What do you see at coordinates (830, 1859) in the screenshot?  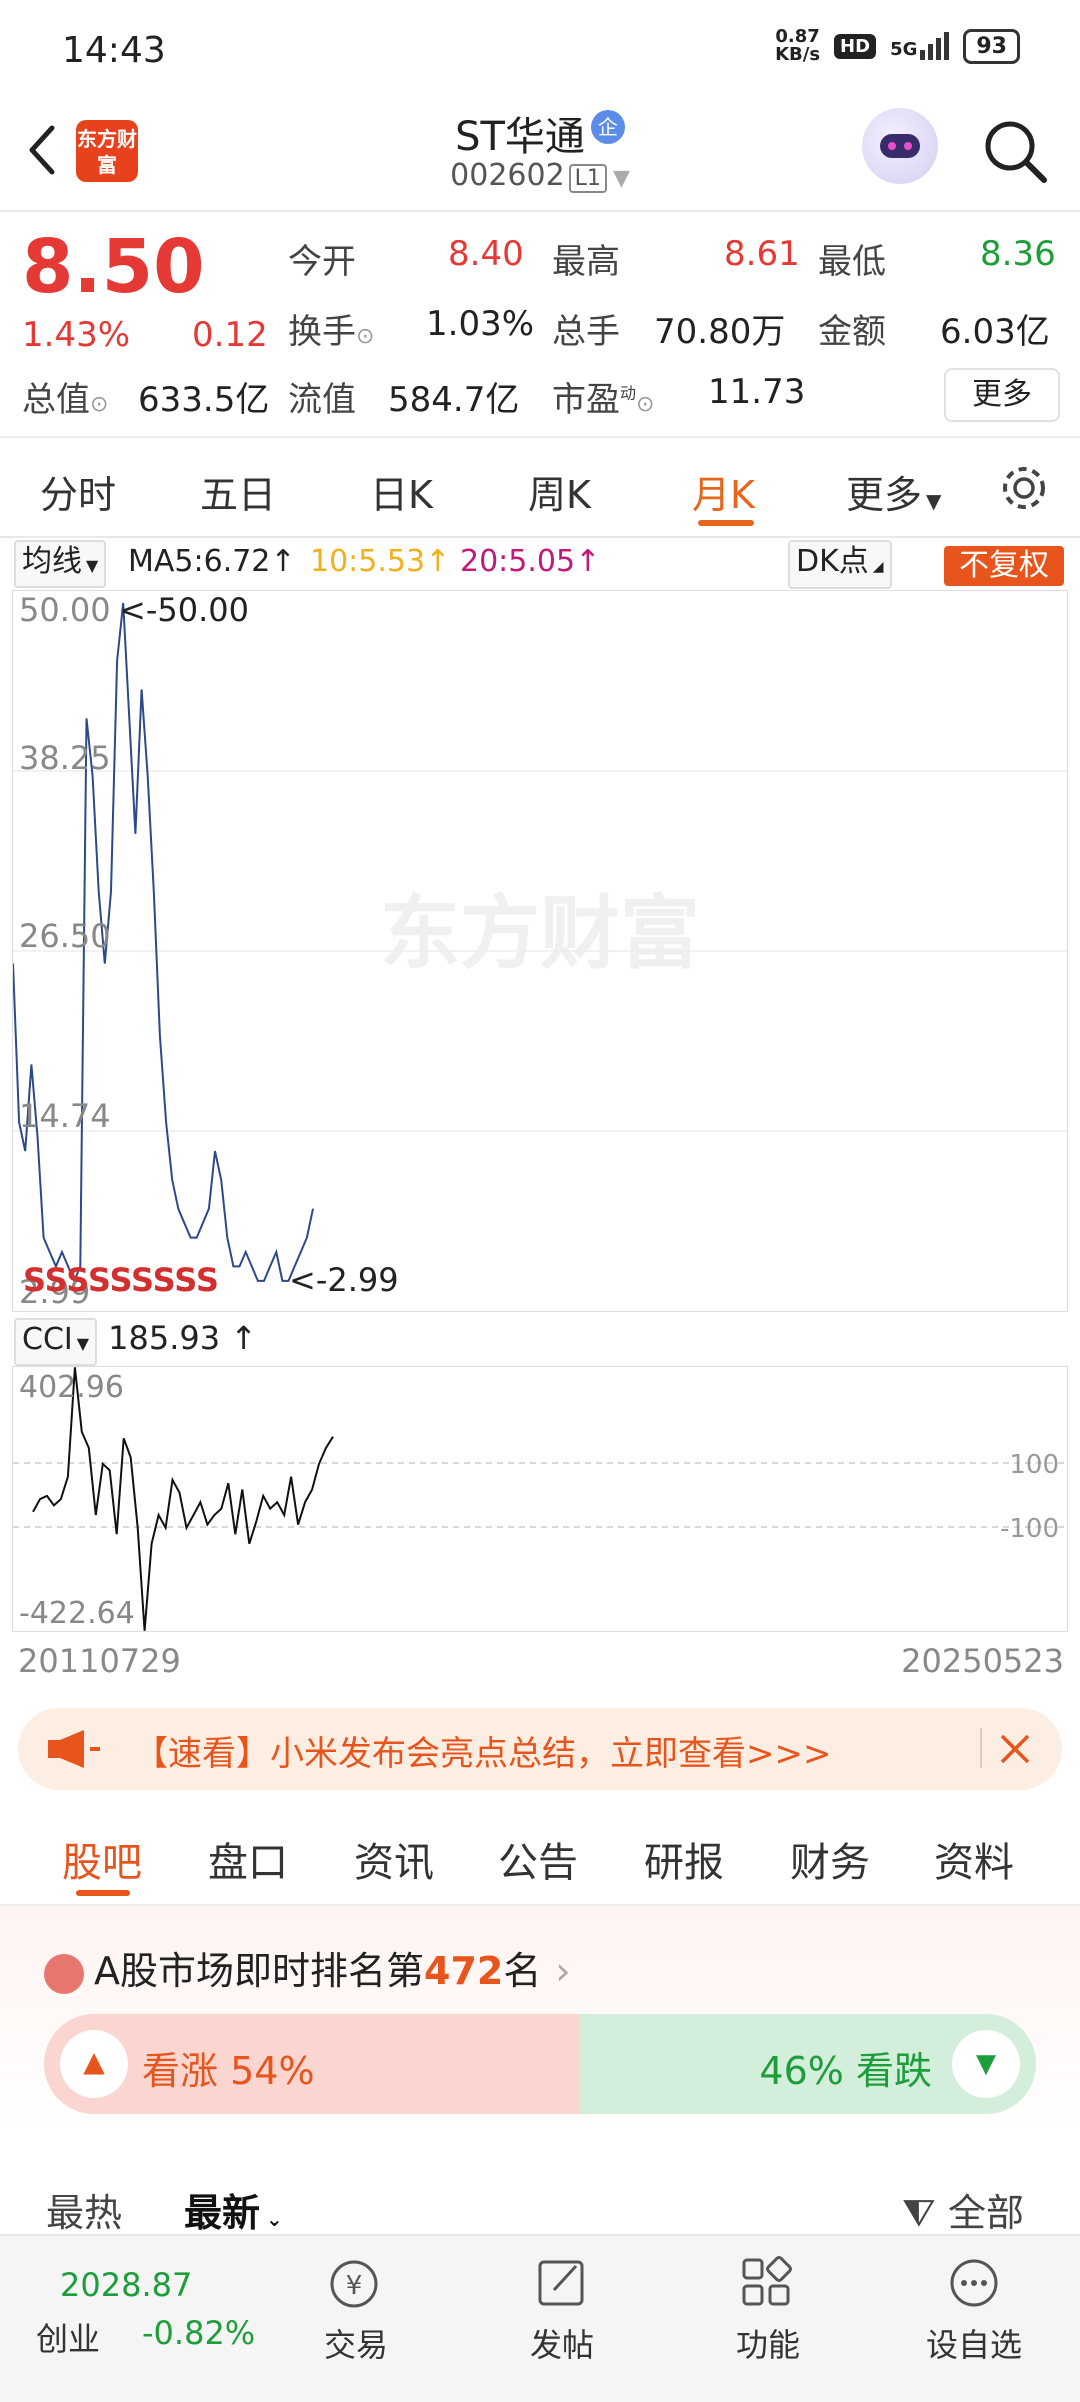 I see `tab-finance: 财务` at bounding box center [830, 1859].